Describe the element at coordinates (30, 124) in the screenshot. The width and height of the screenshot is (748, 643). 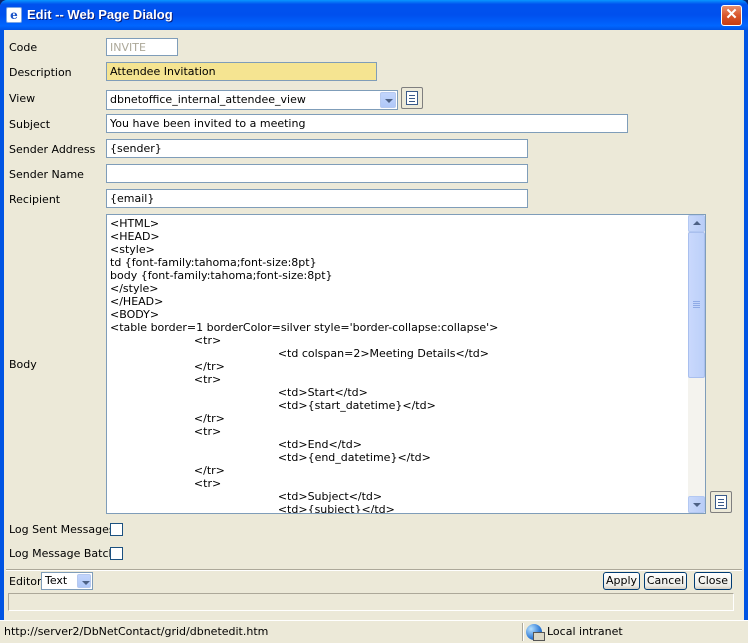
I see `subject-label: Subject` at that location.